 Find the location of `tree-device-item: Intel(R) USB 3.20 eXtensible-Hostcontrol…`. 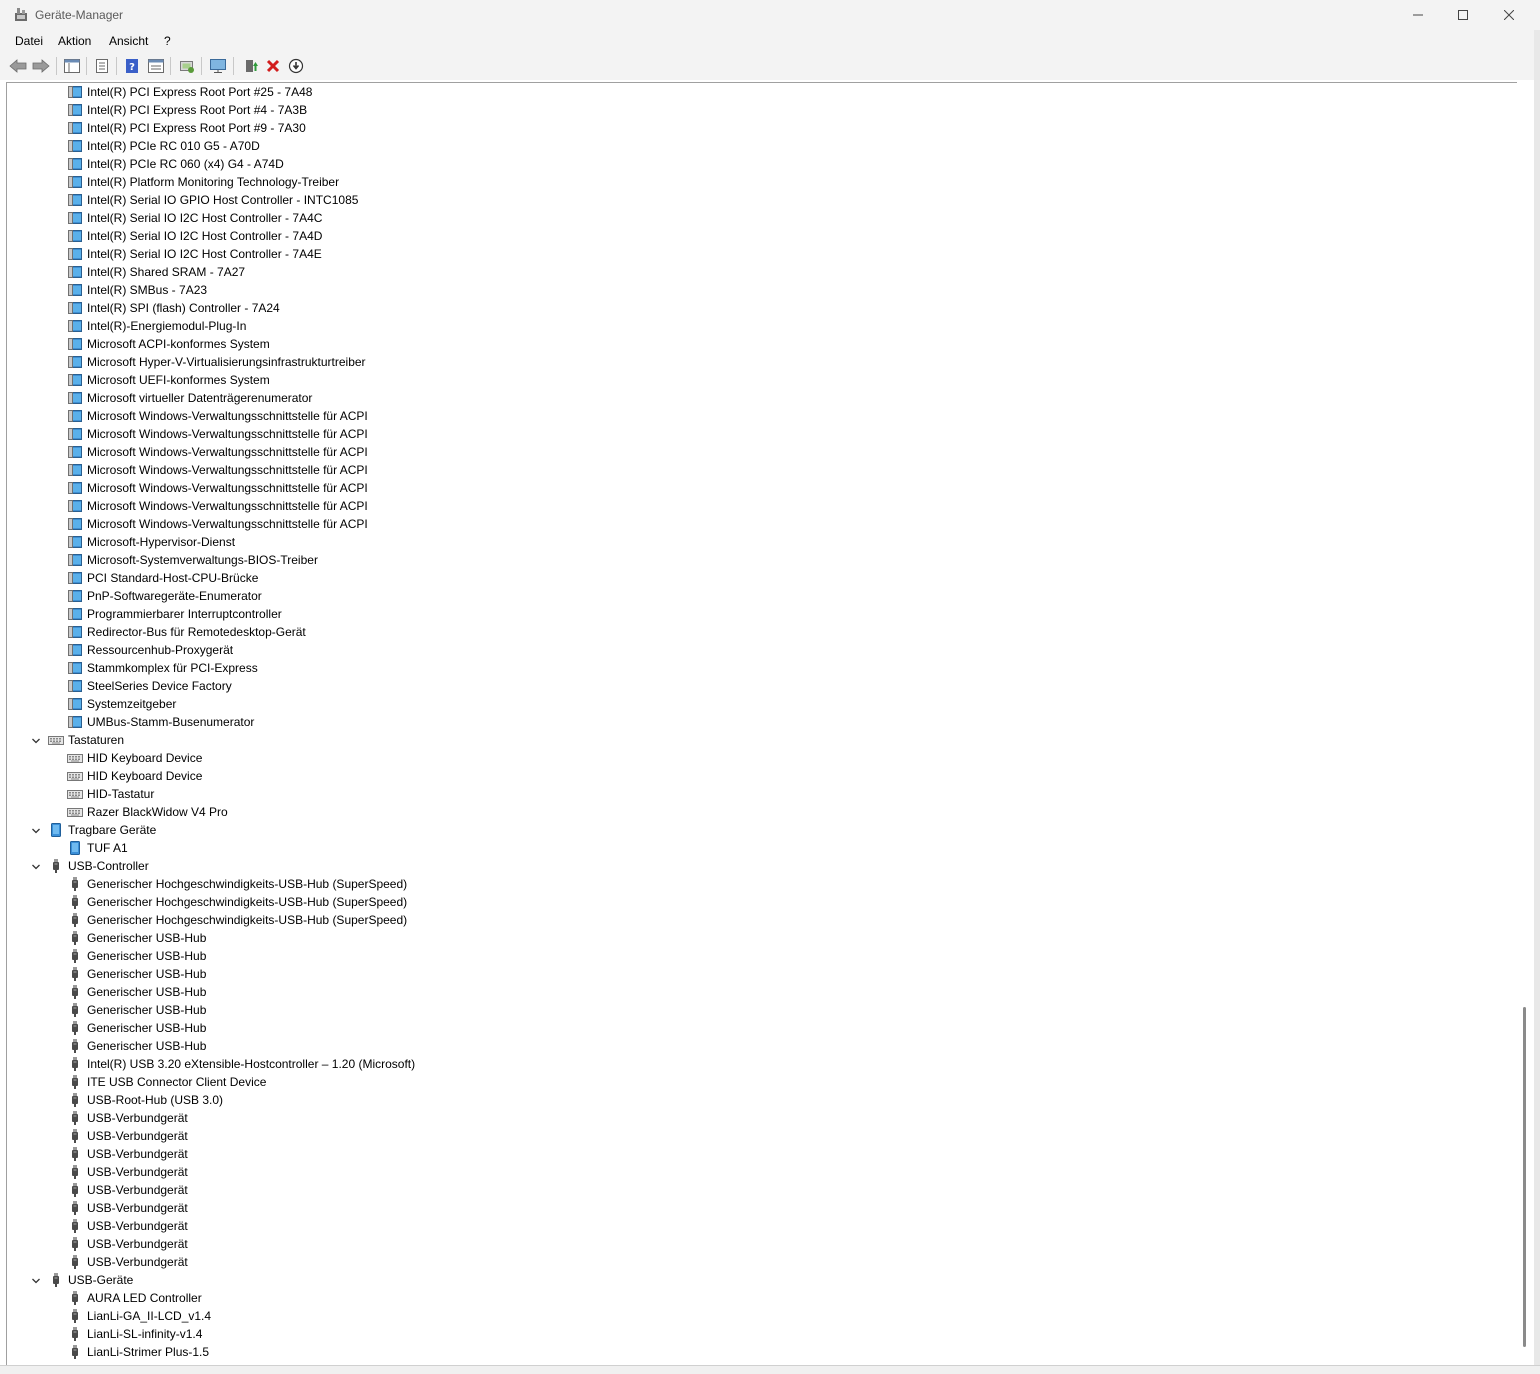

tree-device-item: Intel(R) USB 3.20 eXtensible-Hostcontrol… is located at coordinates (241, 1064).